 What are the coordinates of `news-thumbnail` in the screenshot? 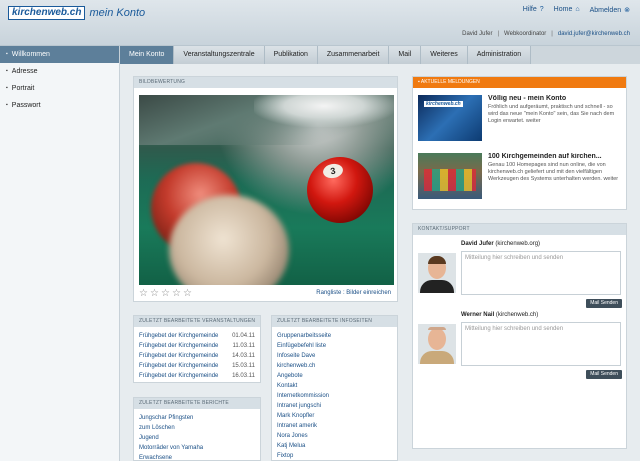 It's located at (450, 176).